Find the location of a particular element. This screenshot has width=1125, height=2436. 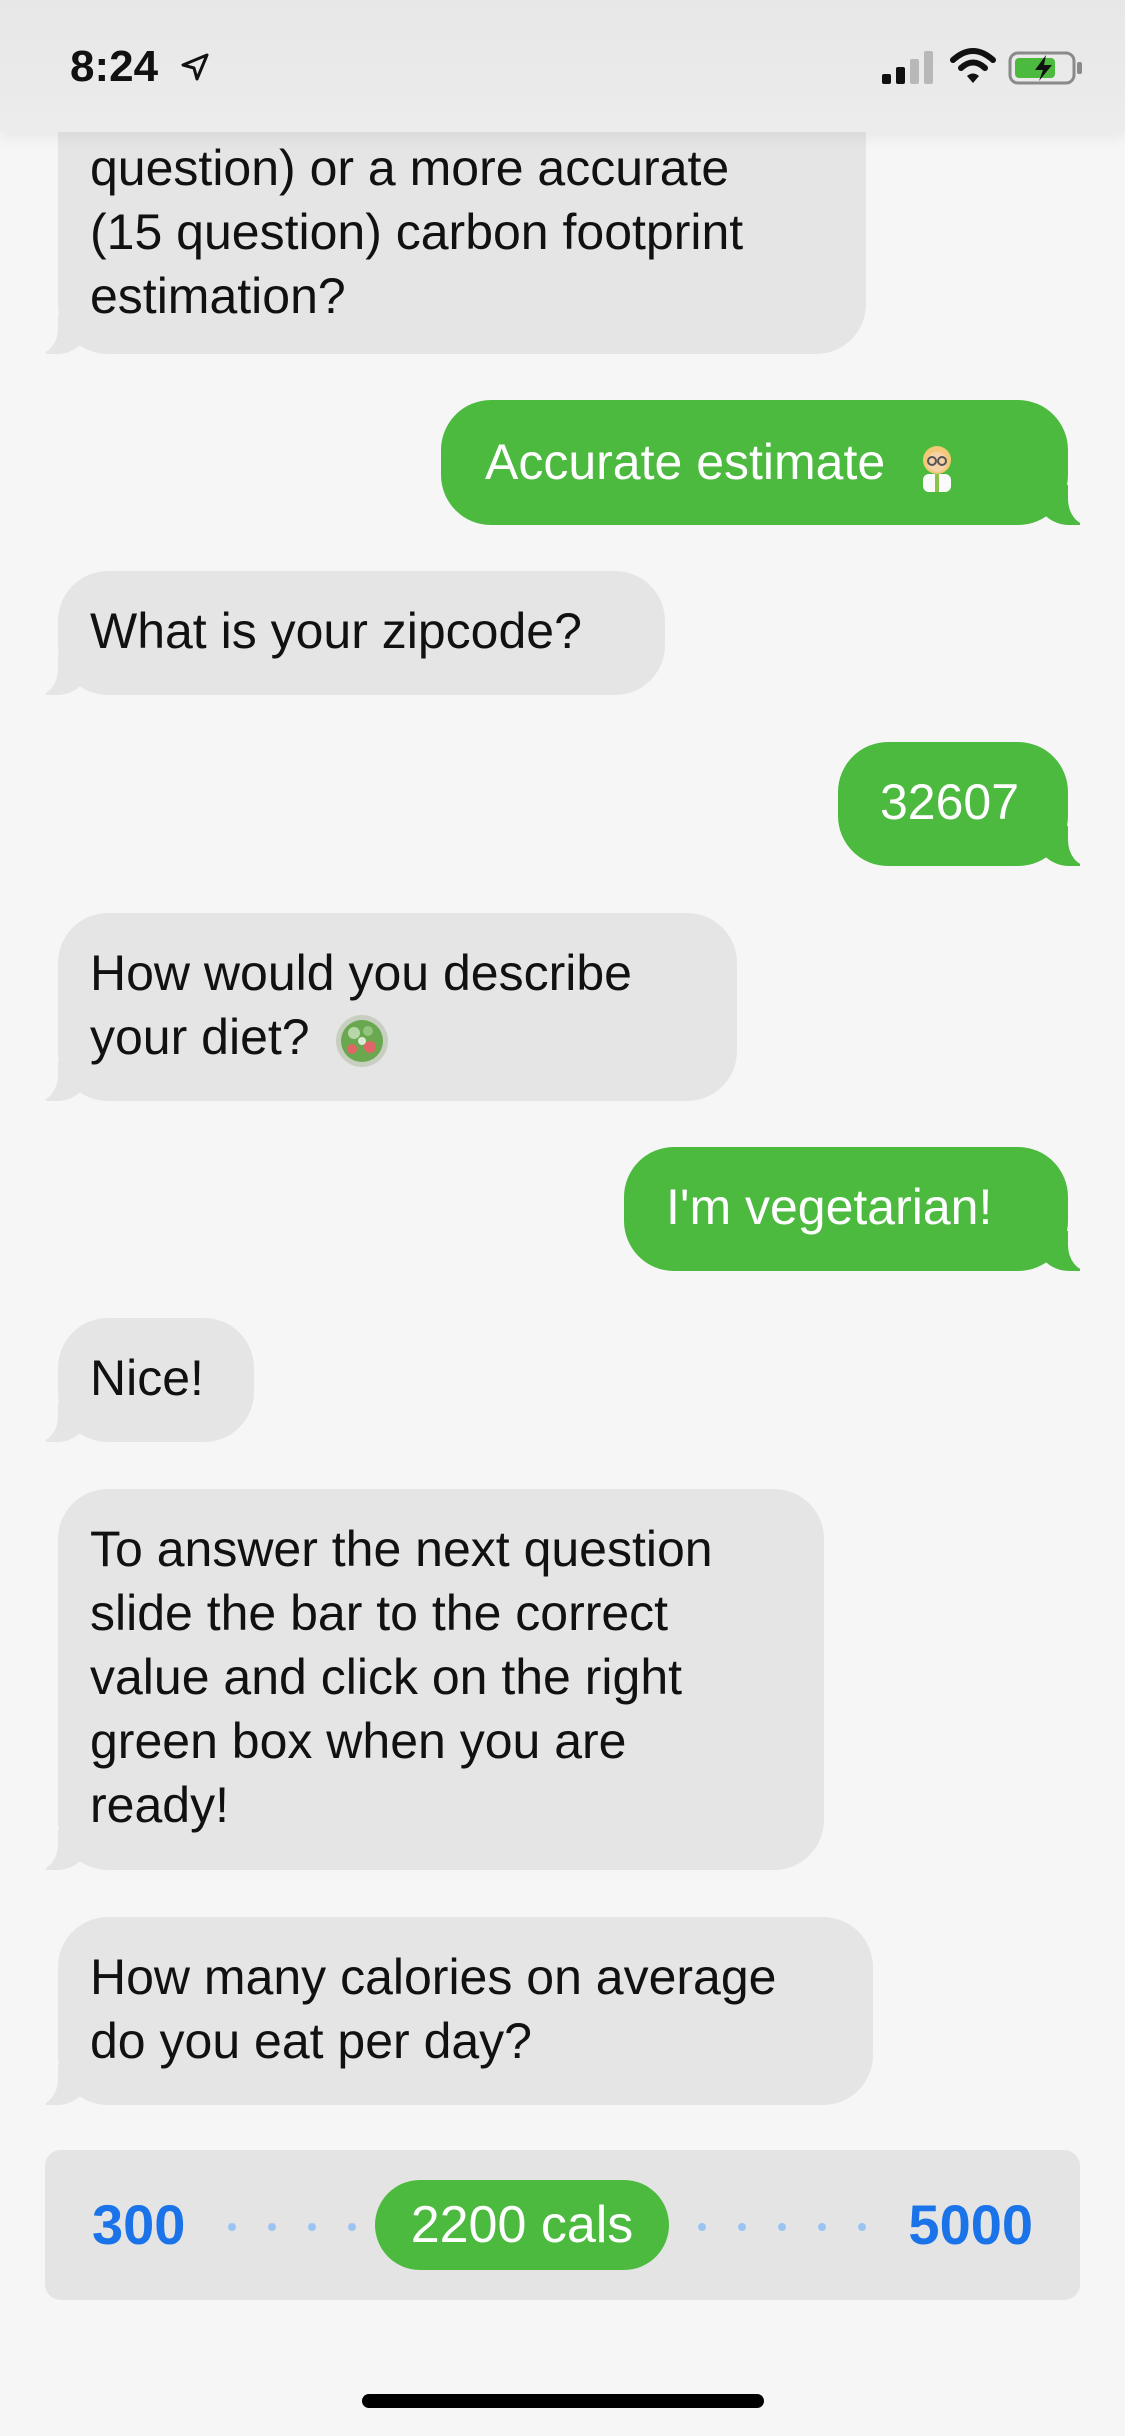

message-line: What is your zipcode? is located at coordinates (336, 631).